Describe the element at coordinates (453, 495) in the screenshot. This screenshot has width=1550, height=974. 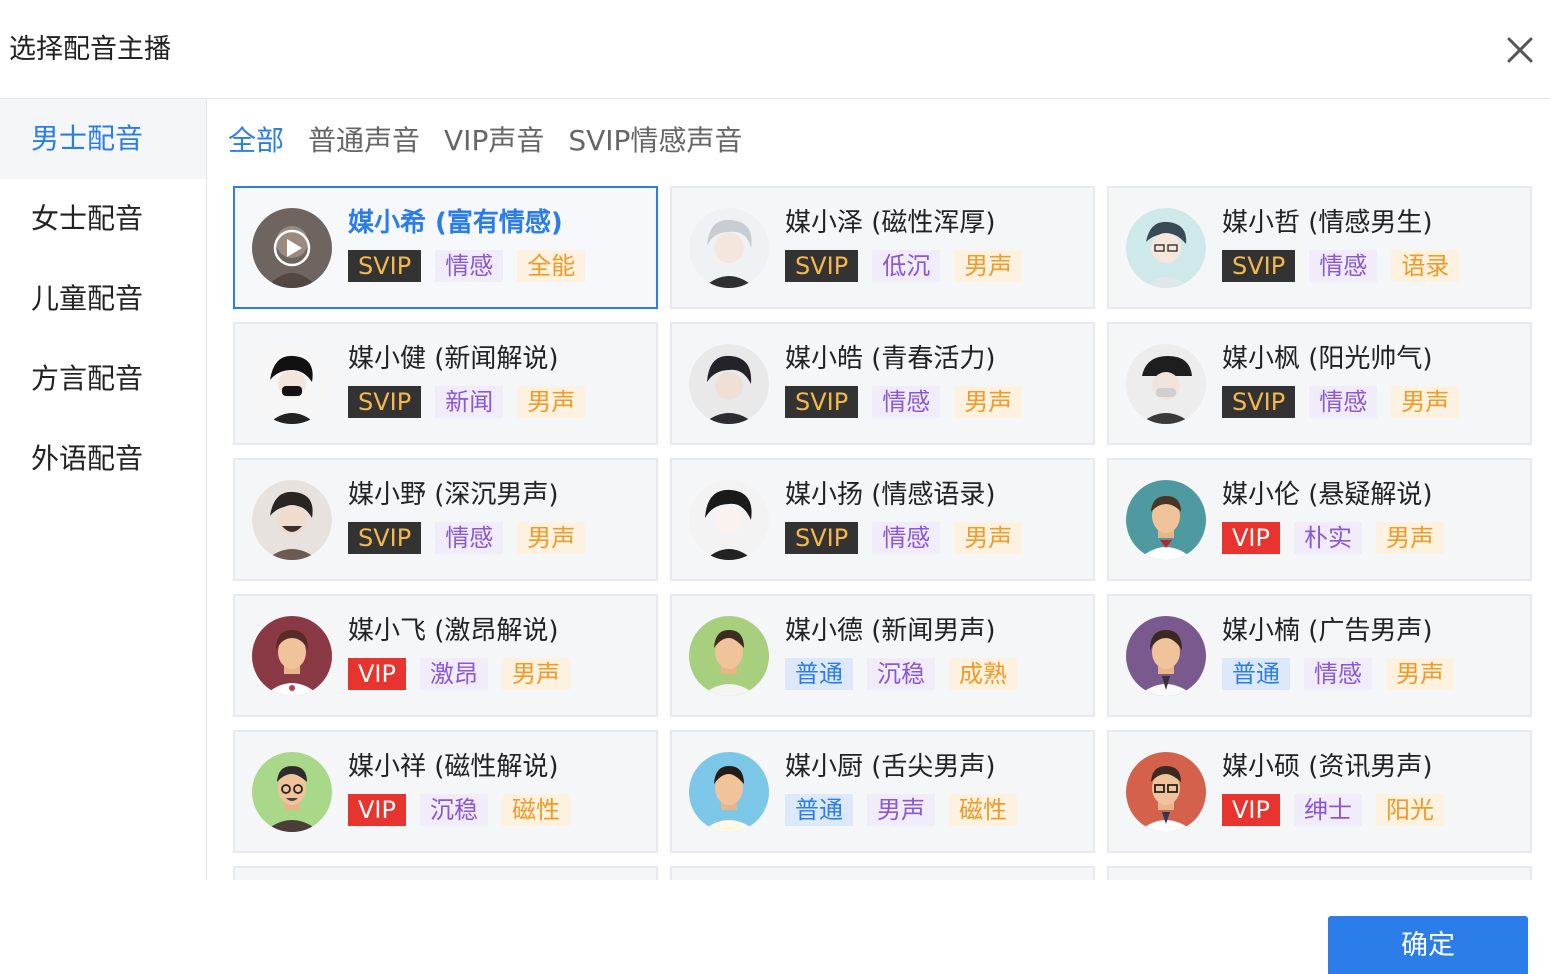
I see `voice-name: 媒小野 (深沉男声)` at that location.